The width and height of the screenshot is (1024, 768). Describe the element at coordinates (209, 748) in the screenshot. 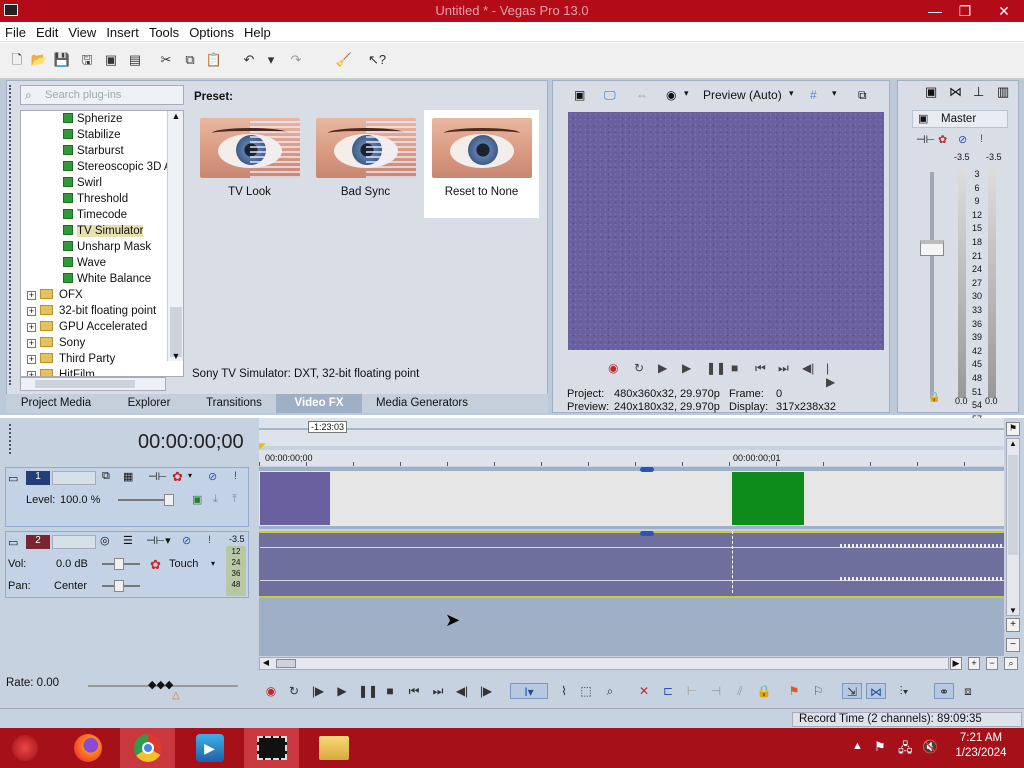

I see `taskbar-media-player: ▶` at that location.